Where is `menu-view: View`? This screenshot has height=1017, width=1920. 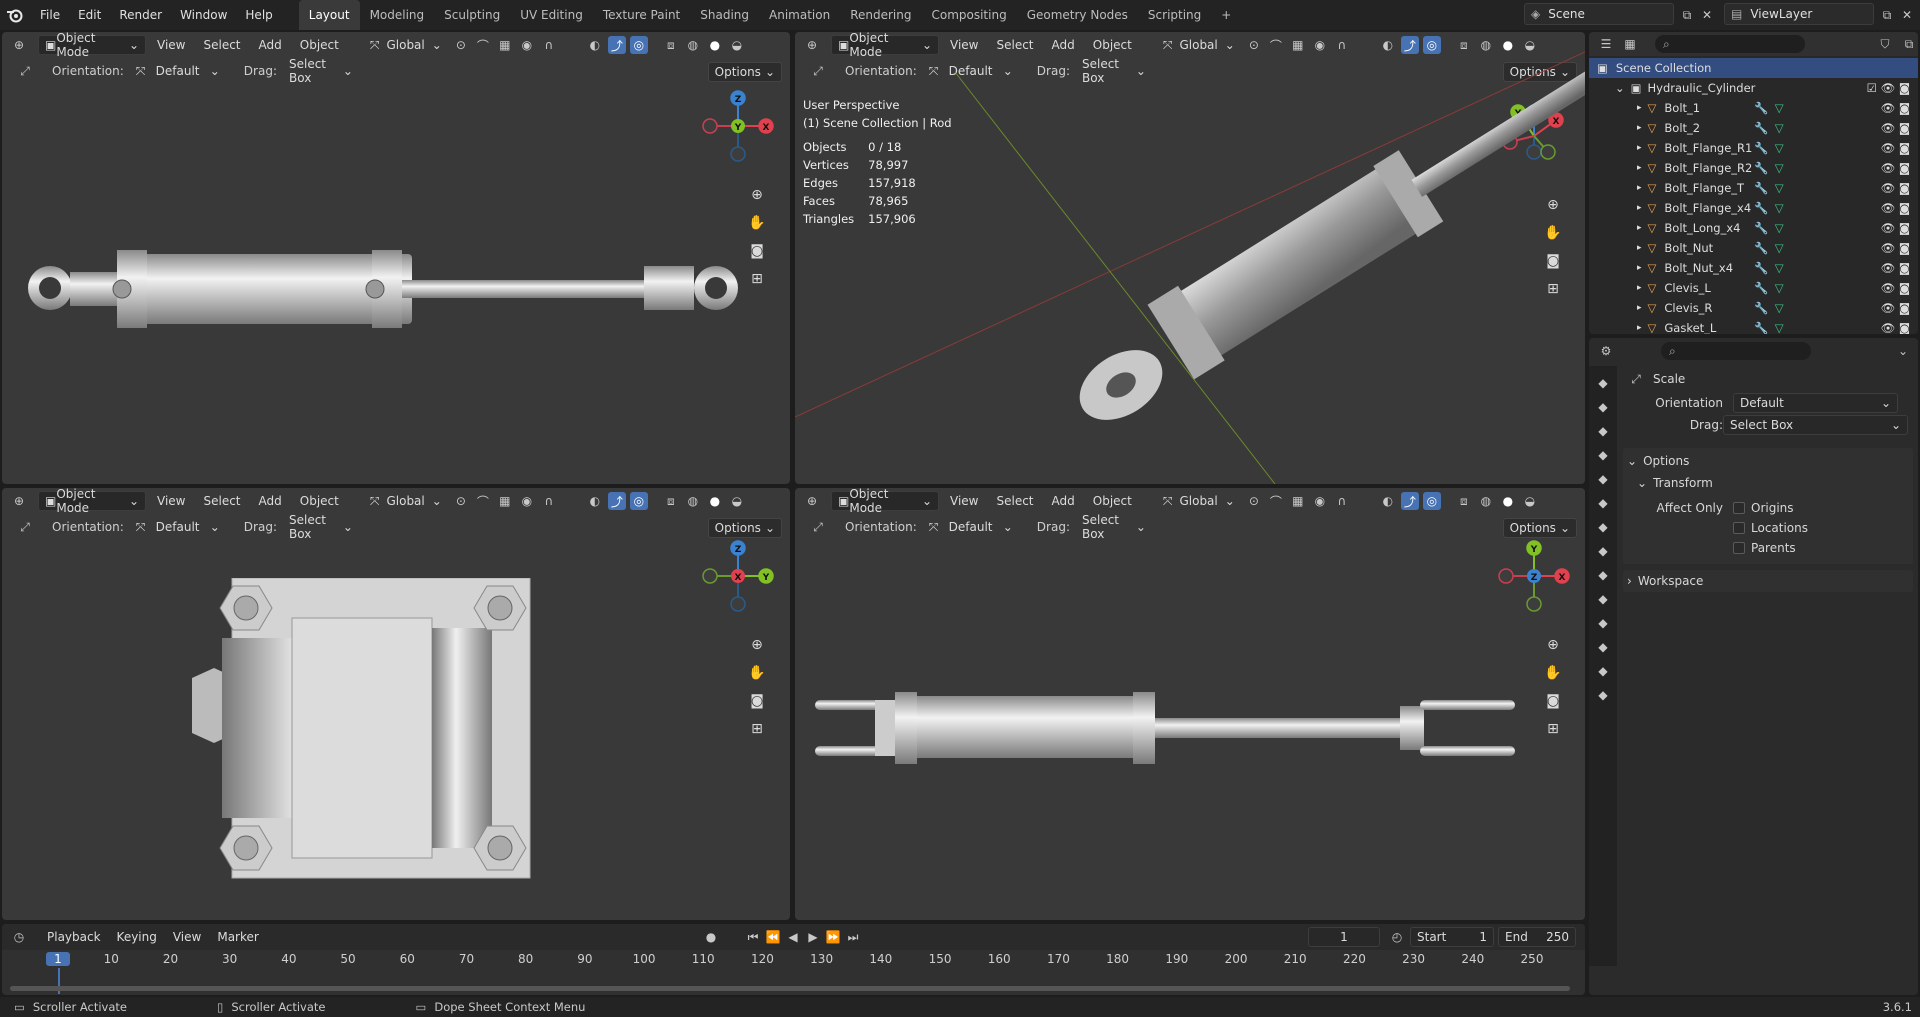
menu-view: View is located at coordinates (171, 45).